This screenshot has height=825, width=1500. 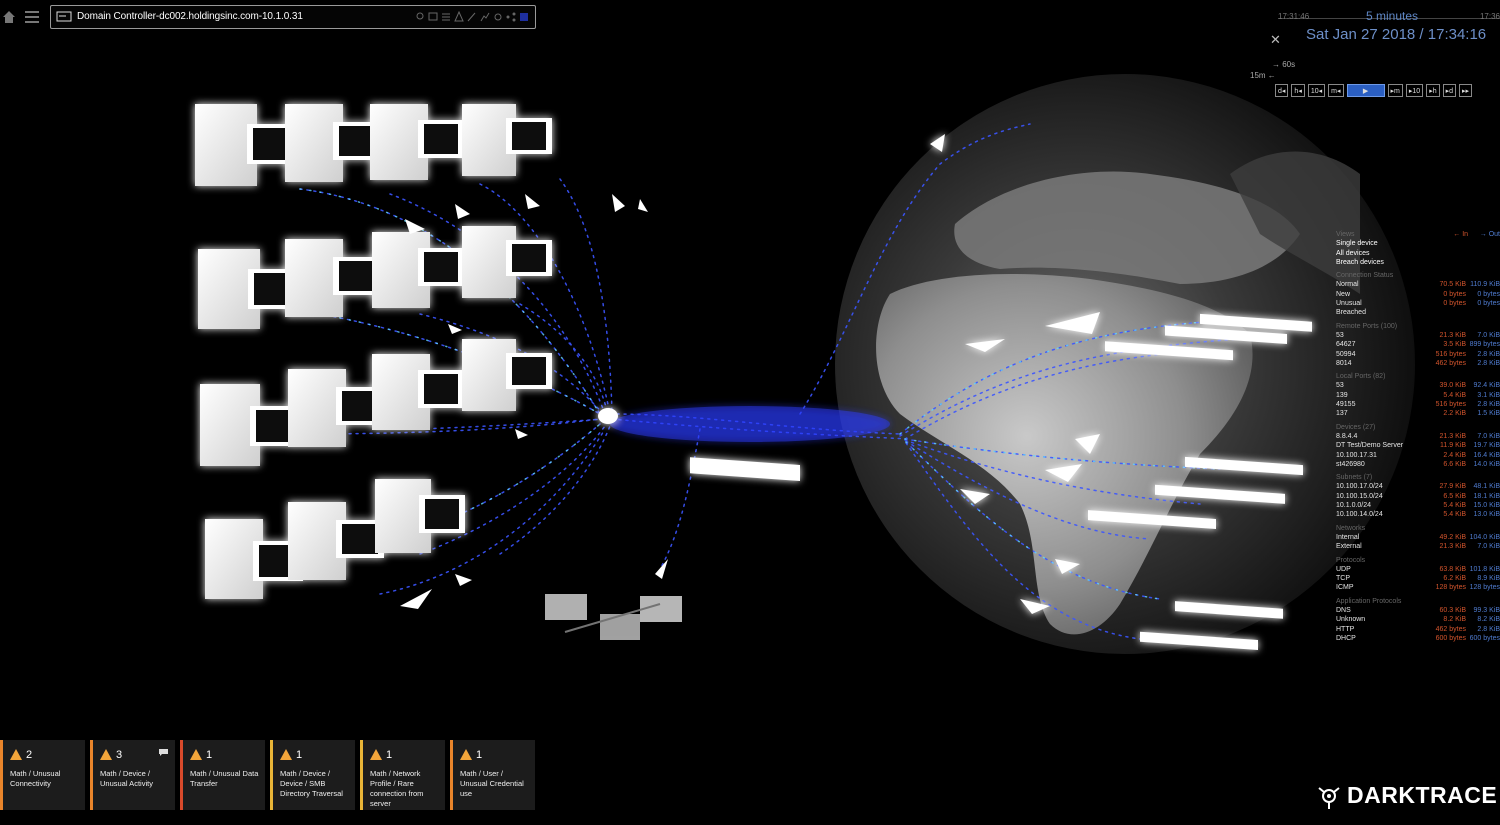 What do you see at coordinates (1418, 610) in the screenshot?
I see `stats-row: DNS 60.3 KiB 99.3 KiB` at bounding box center [1418, 610].